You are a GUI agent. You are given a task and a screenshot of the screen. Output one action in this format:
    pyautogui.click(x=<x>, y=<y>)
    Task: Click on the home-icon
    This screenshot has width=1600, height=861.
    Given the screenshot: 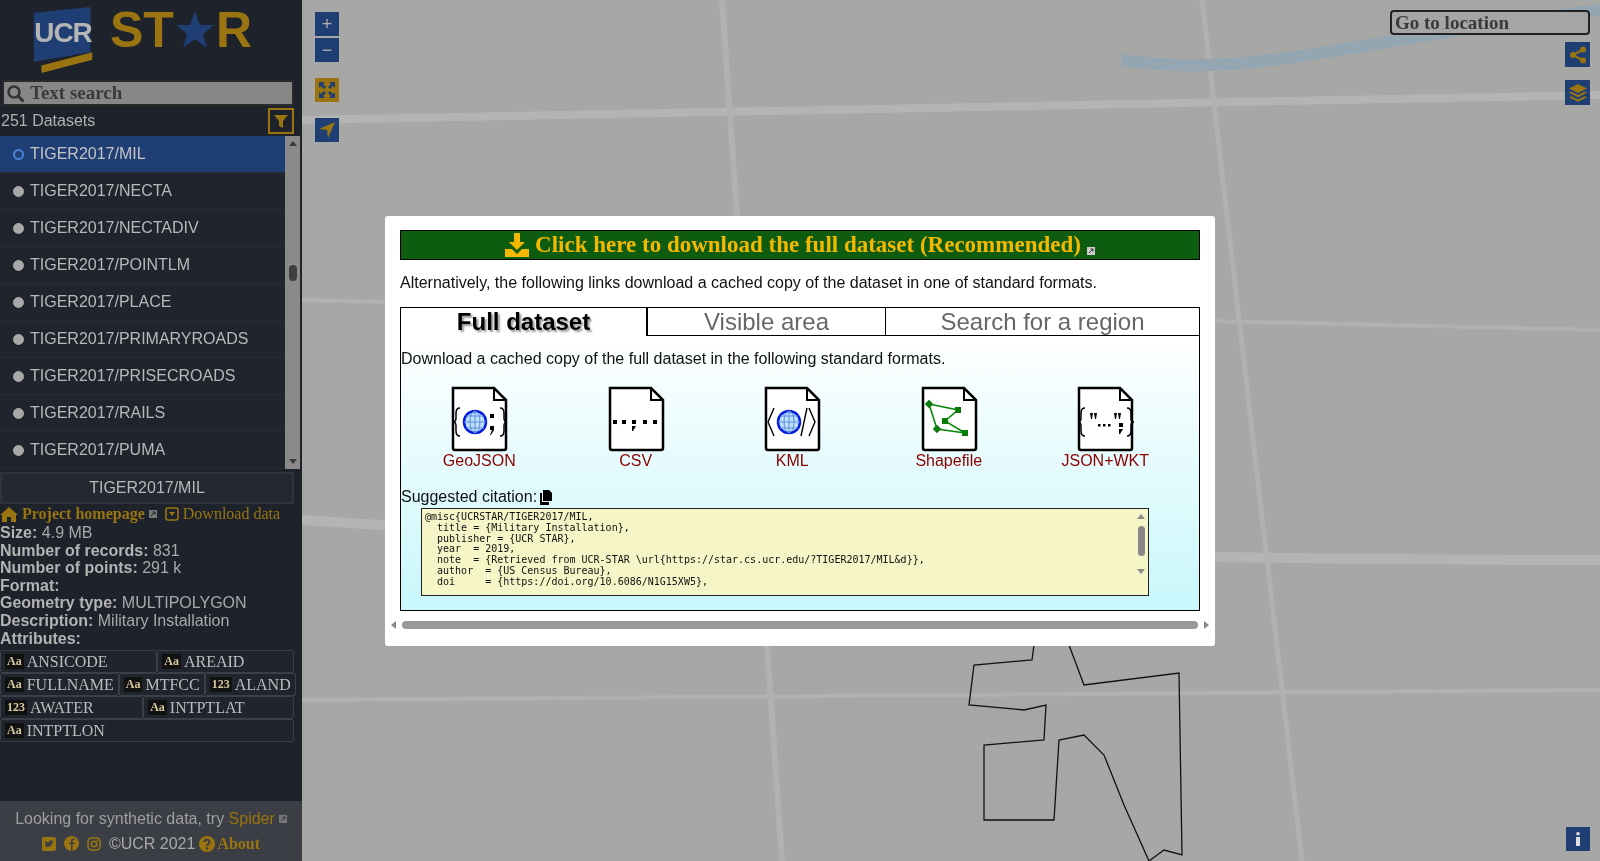 What is the action you would take?
    pyautogui.click(x=9, y=514)
    